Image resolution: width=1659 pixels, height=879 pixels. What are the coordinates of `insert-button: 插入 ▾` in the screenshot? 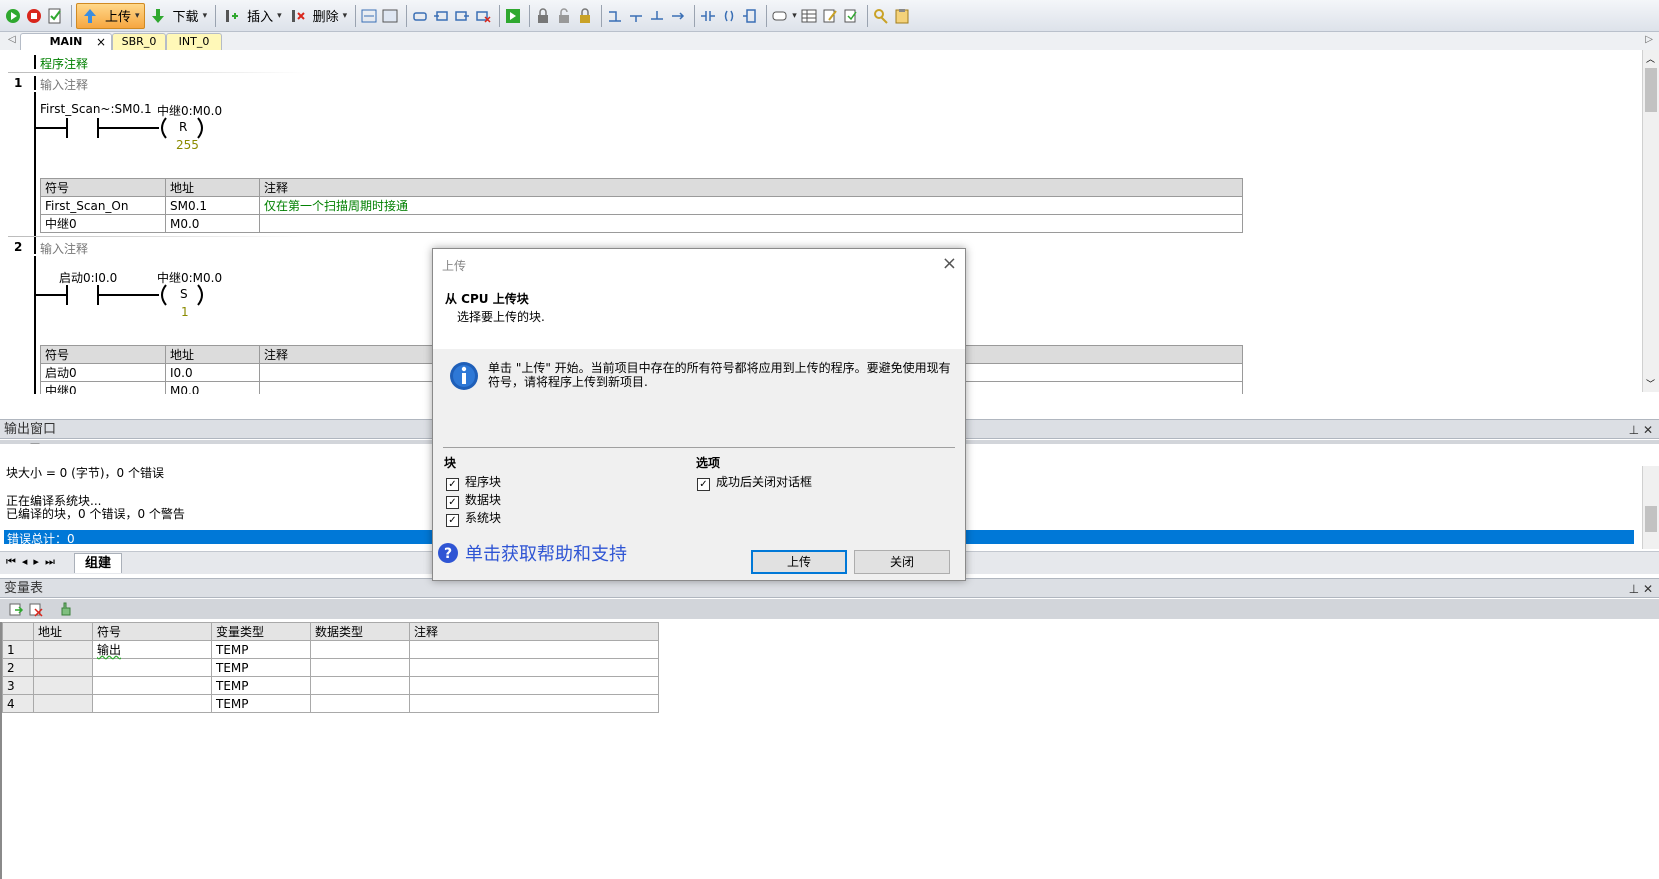 It's located at (252, 16).